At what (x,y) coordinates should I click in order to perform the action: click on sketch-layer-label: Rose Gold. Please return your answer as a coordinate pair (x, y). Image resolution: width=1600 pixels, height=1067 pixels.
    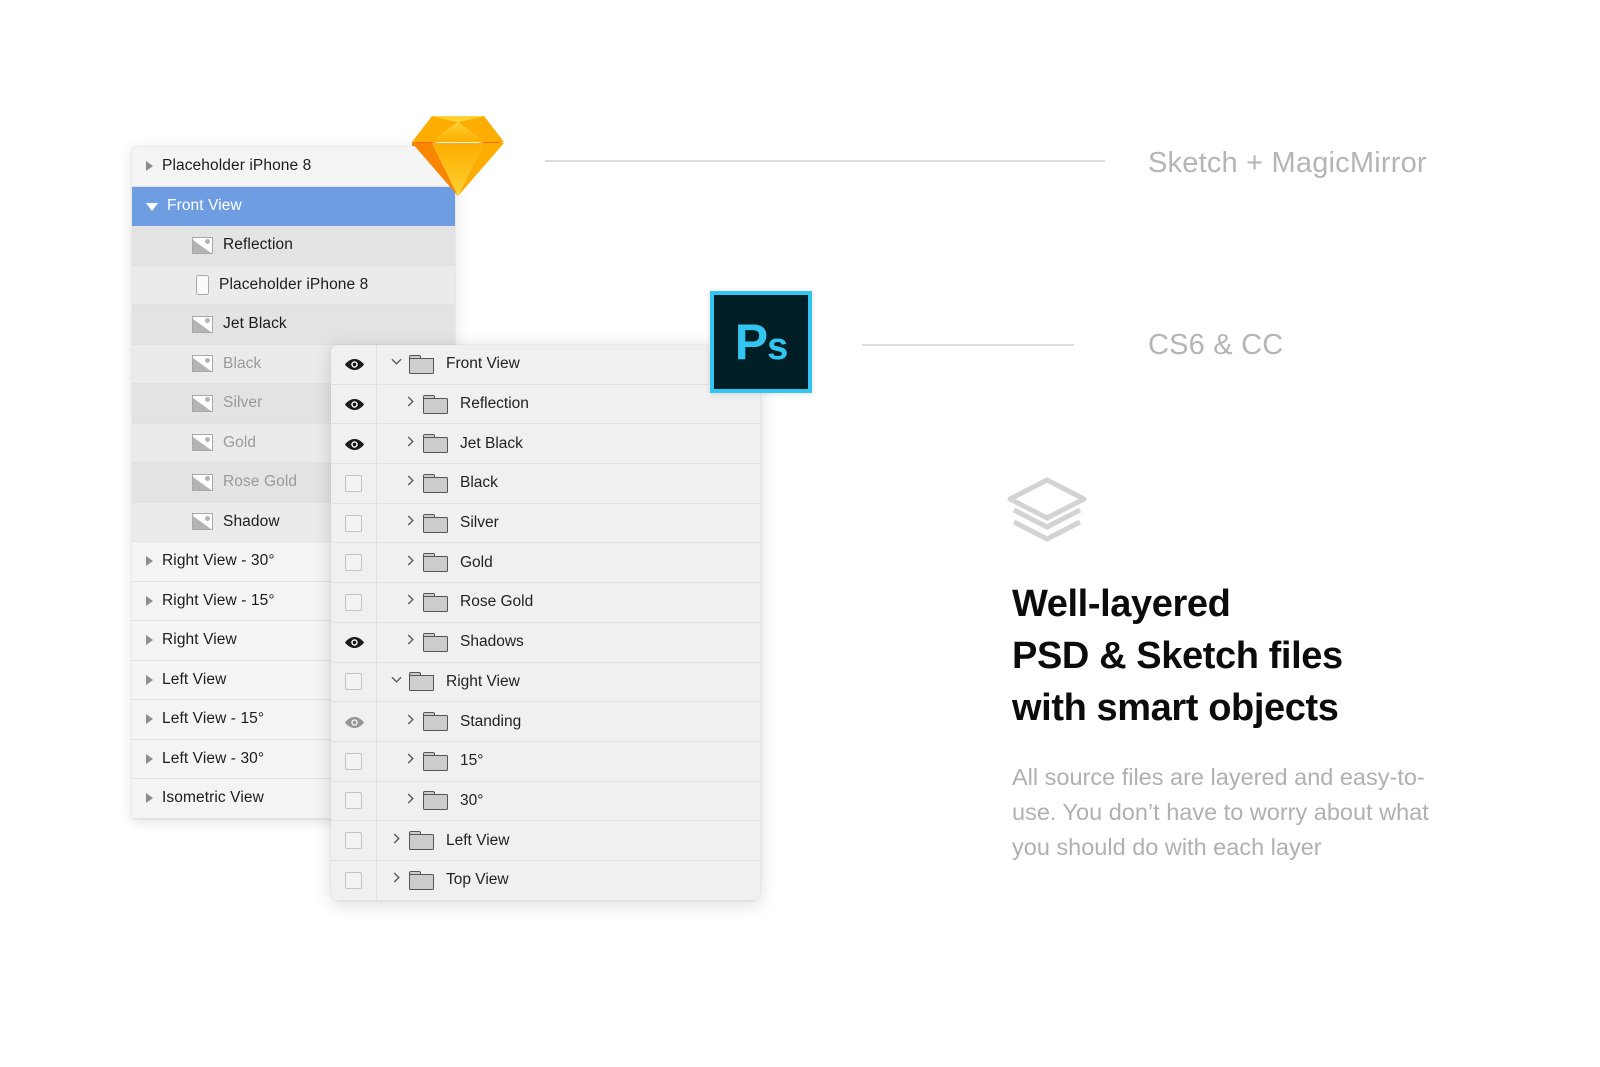
    Looking at the image, I should click on (260, 482).